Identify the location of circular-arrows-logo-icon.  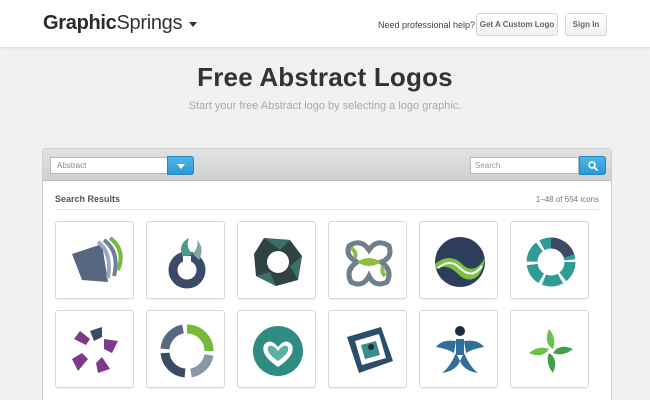
(187, 351).